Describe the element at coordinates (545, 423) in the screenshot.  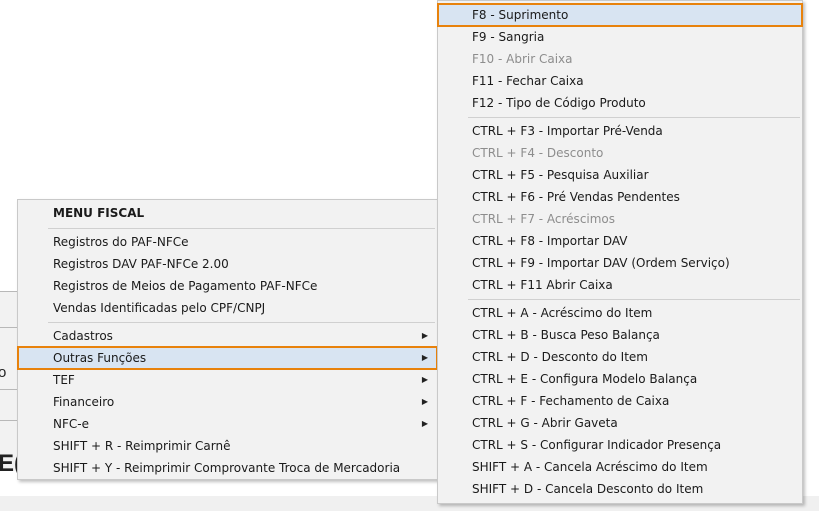
I see `menu-item-label: CTRL + G - Abrir Gaveta` at that location.